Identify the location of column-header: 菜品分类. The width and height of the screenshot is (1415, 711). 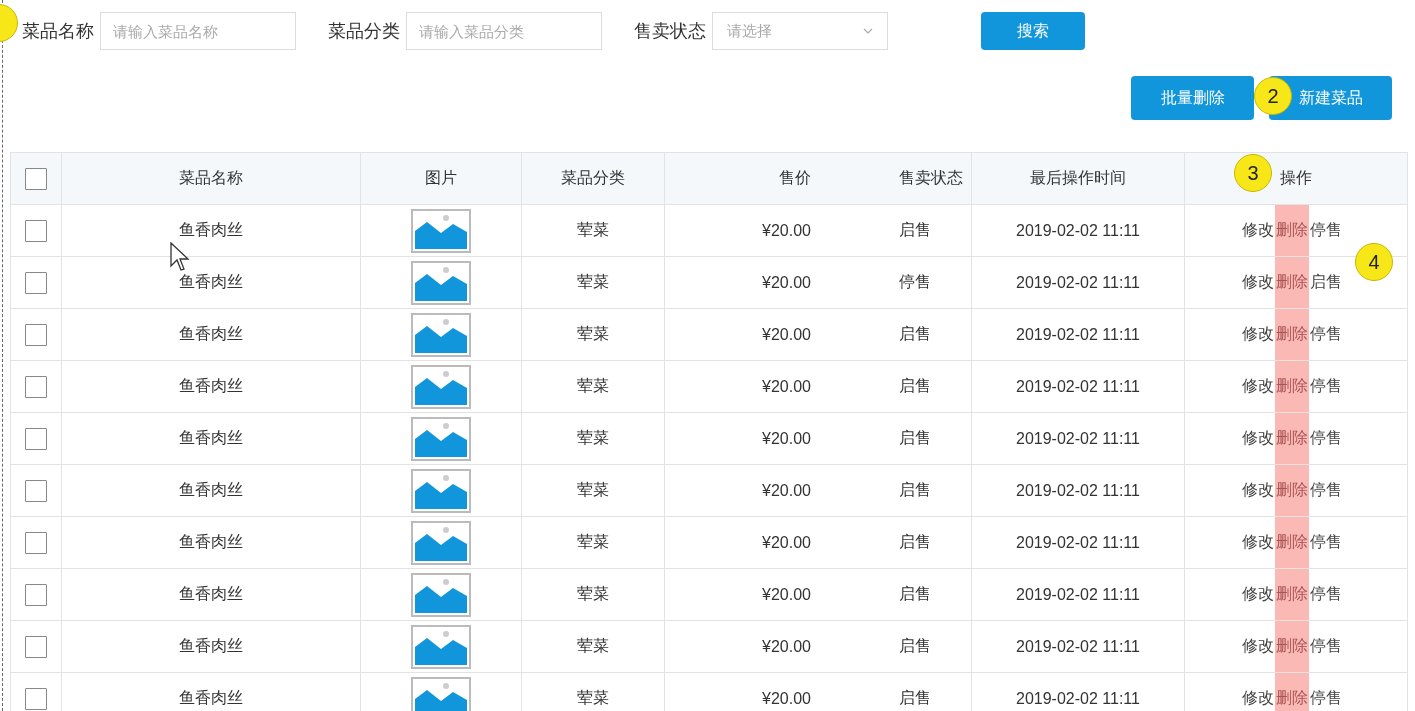
(593, 178).